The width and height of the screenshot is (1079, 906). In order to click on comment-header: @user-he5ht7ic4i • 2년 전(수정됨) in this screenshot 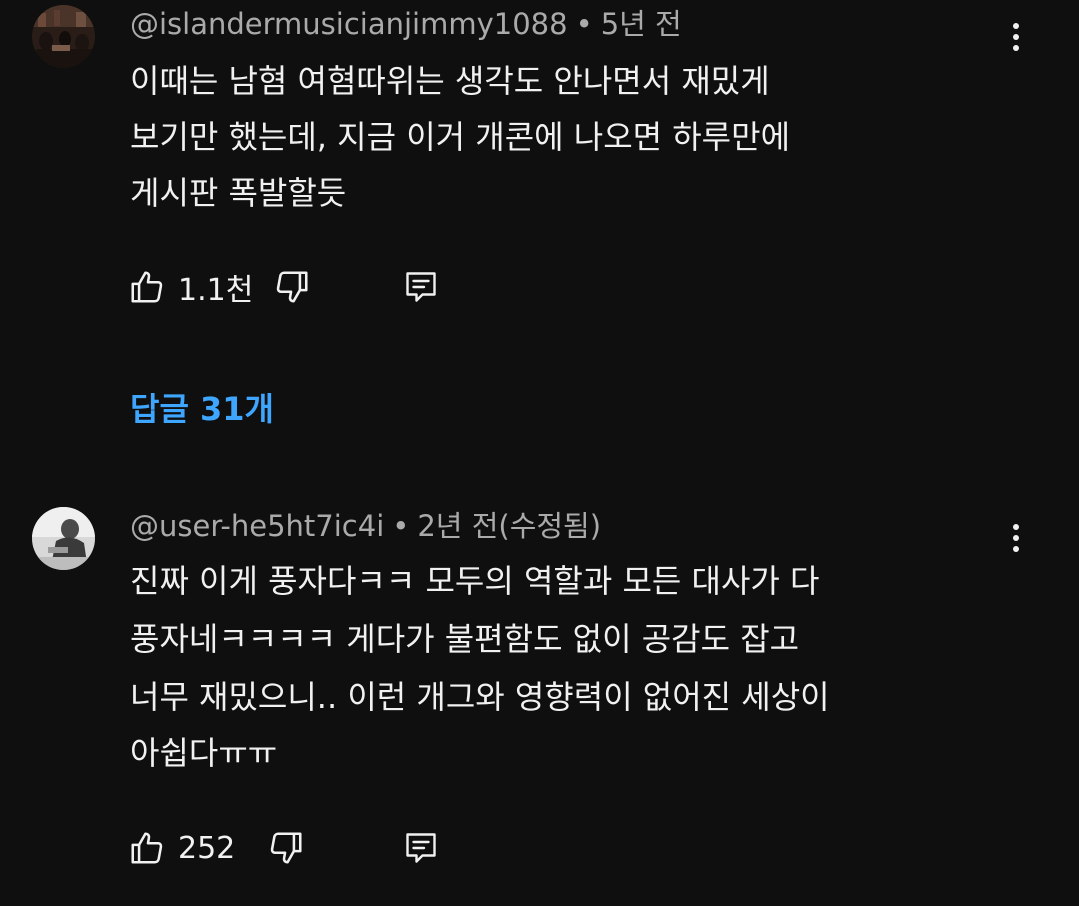, I will do `click(365, 526)`.